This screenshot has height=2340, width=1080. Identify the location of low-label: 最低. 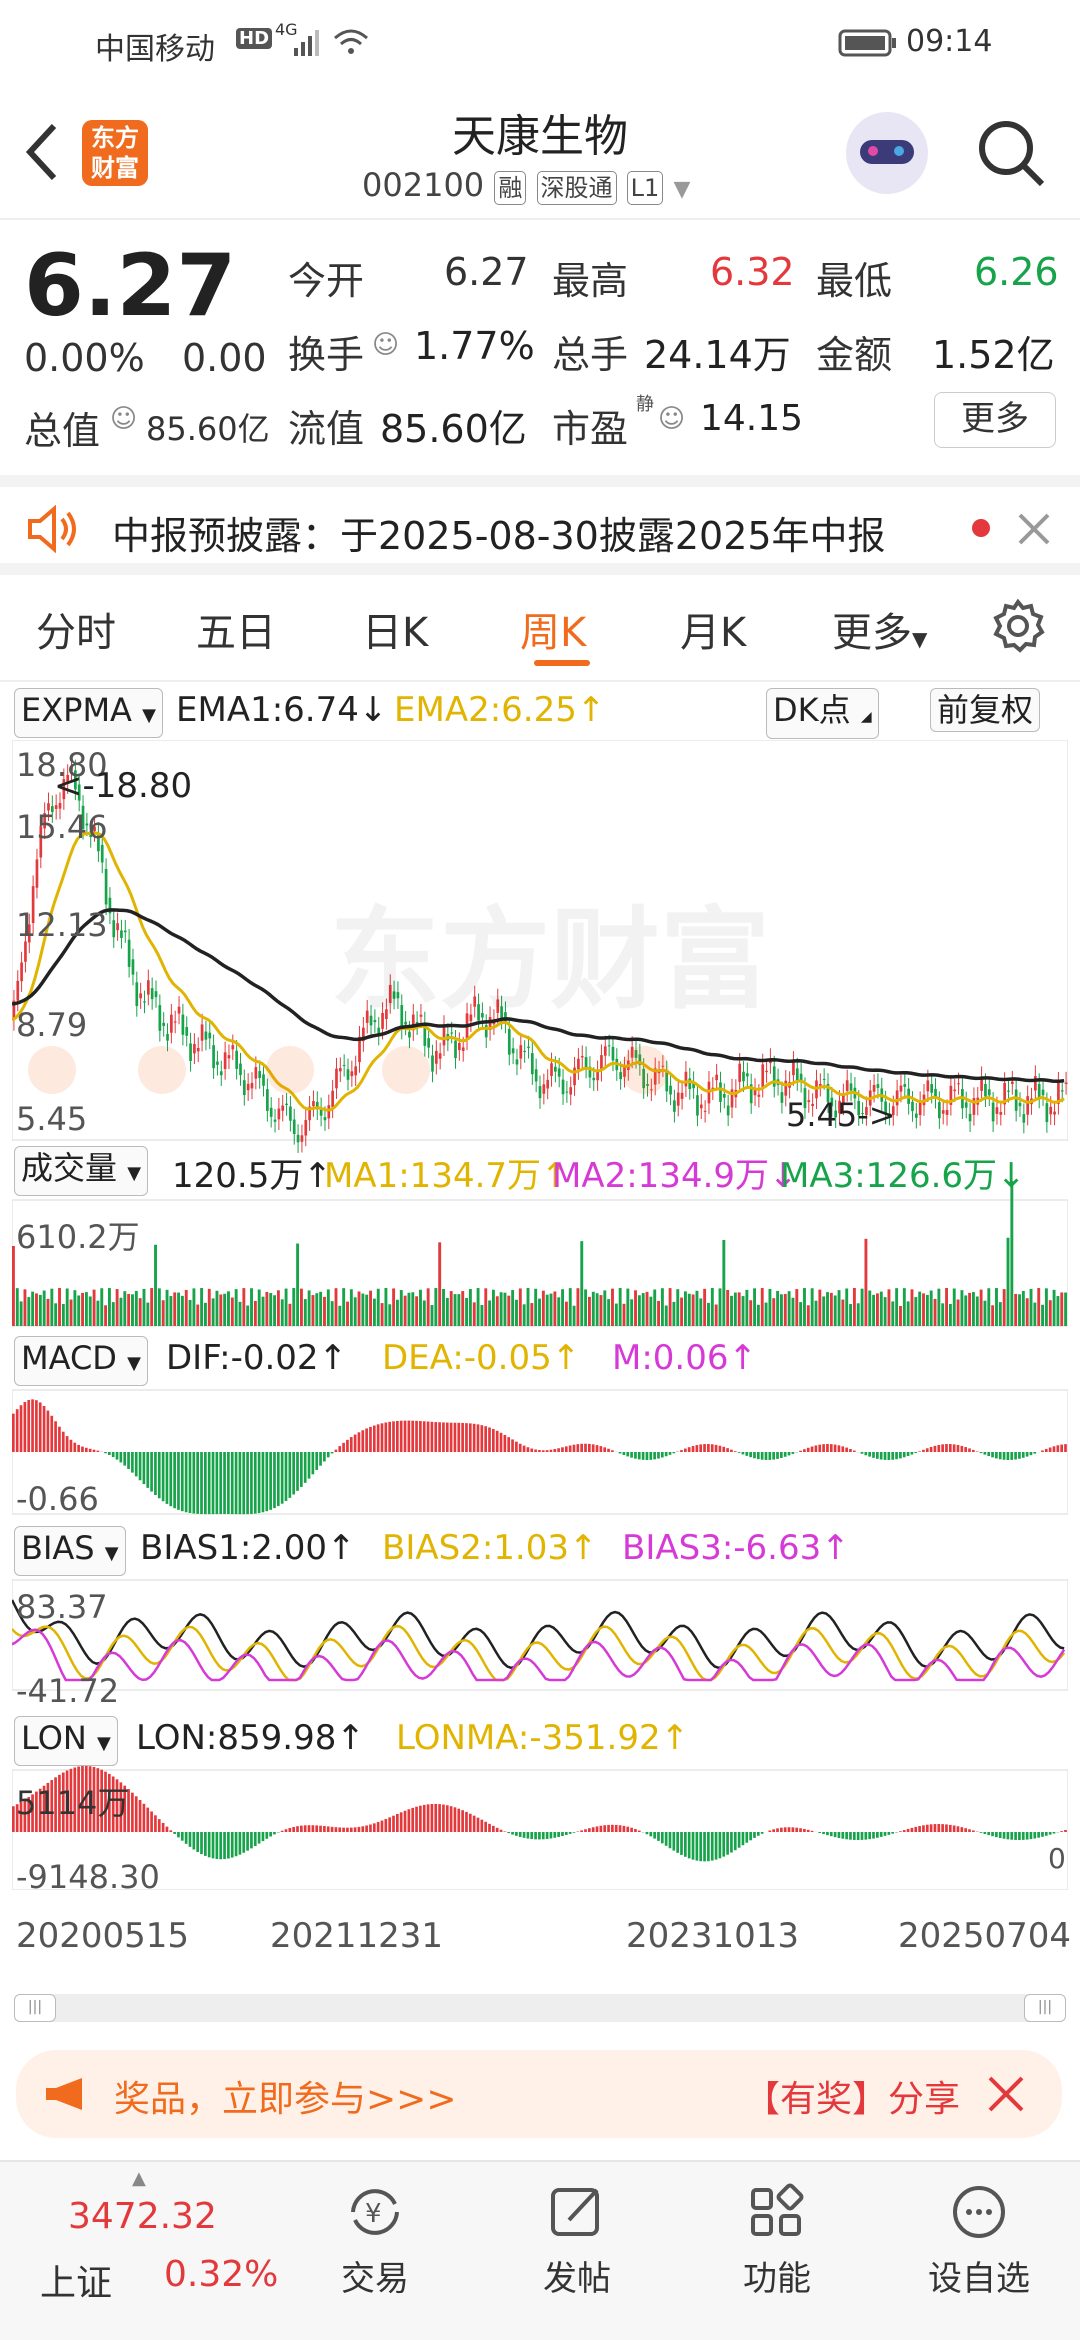
(854, 281).